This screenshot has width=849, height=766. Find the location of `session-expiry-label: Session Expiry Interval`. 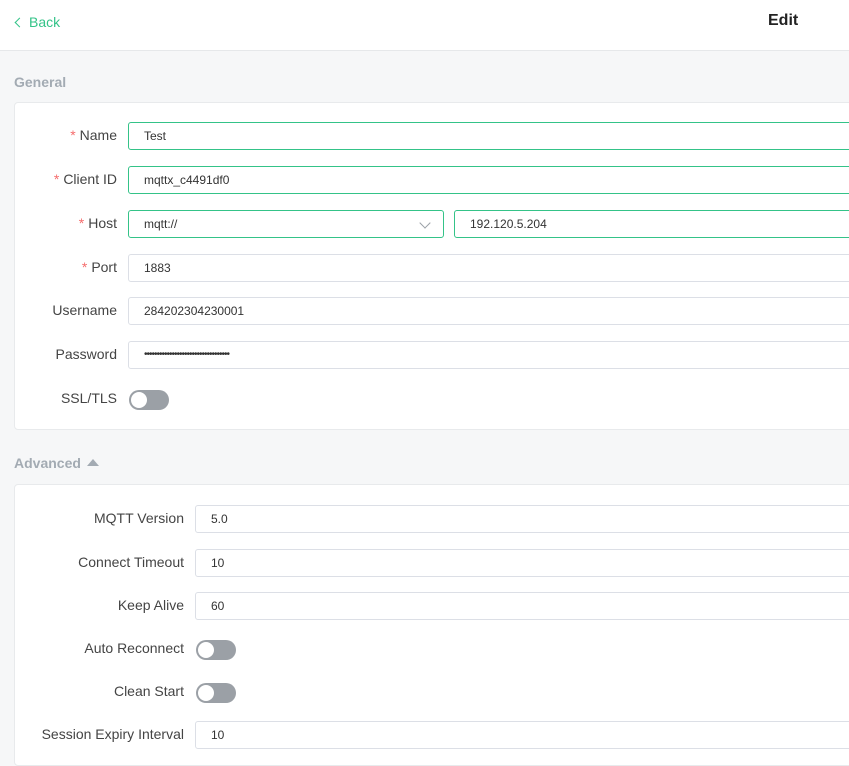

session-expiry-label: Session Expiry Interval is located at coordinates (112, 734).